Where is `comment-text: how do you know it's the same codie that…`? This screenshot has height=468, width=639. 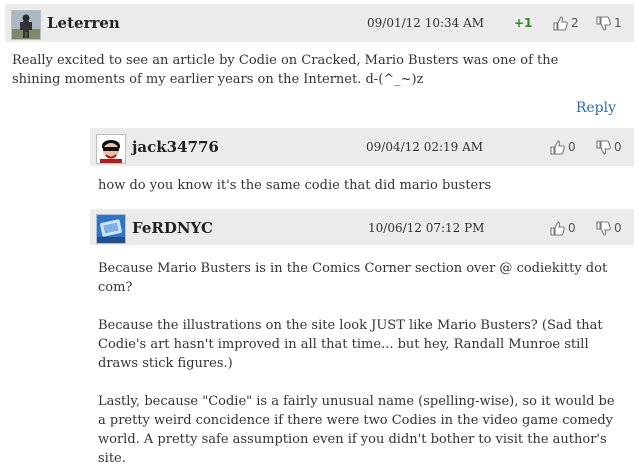
comment-text: how do you know it's the same codie that… is located at coordinates (295, 185).